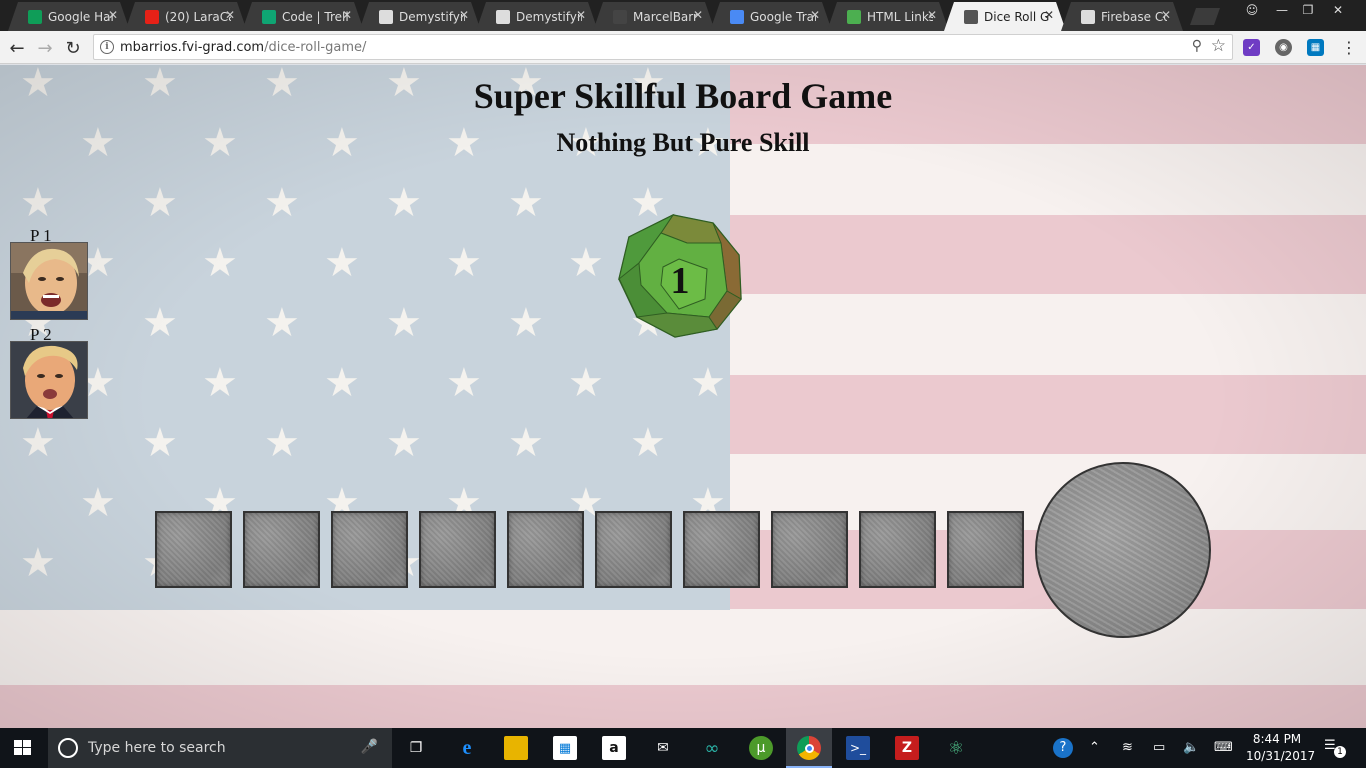  What do you see at coordinates (1223, 747) in the screenshot?
I see `keyboard-icon: ⌨` at bounding box center [1223, 747].